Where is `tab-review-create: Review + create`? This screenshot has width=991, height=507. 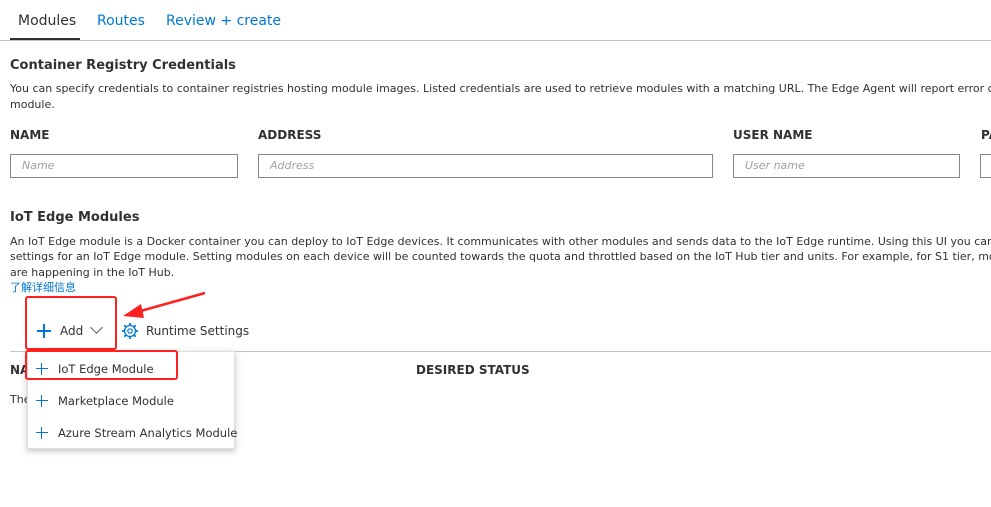
tab-review-create: Review + create is located at coordinates (223, 21).